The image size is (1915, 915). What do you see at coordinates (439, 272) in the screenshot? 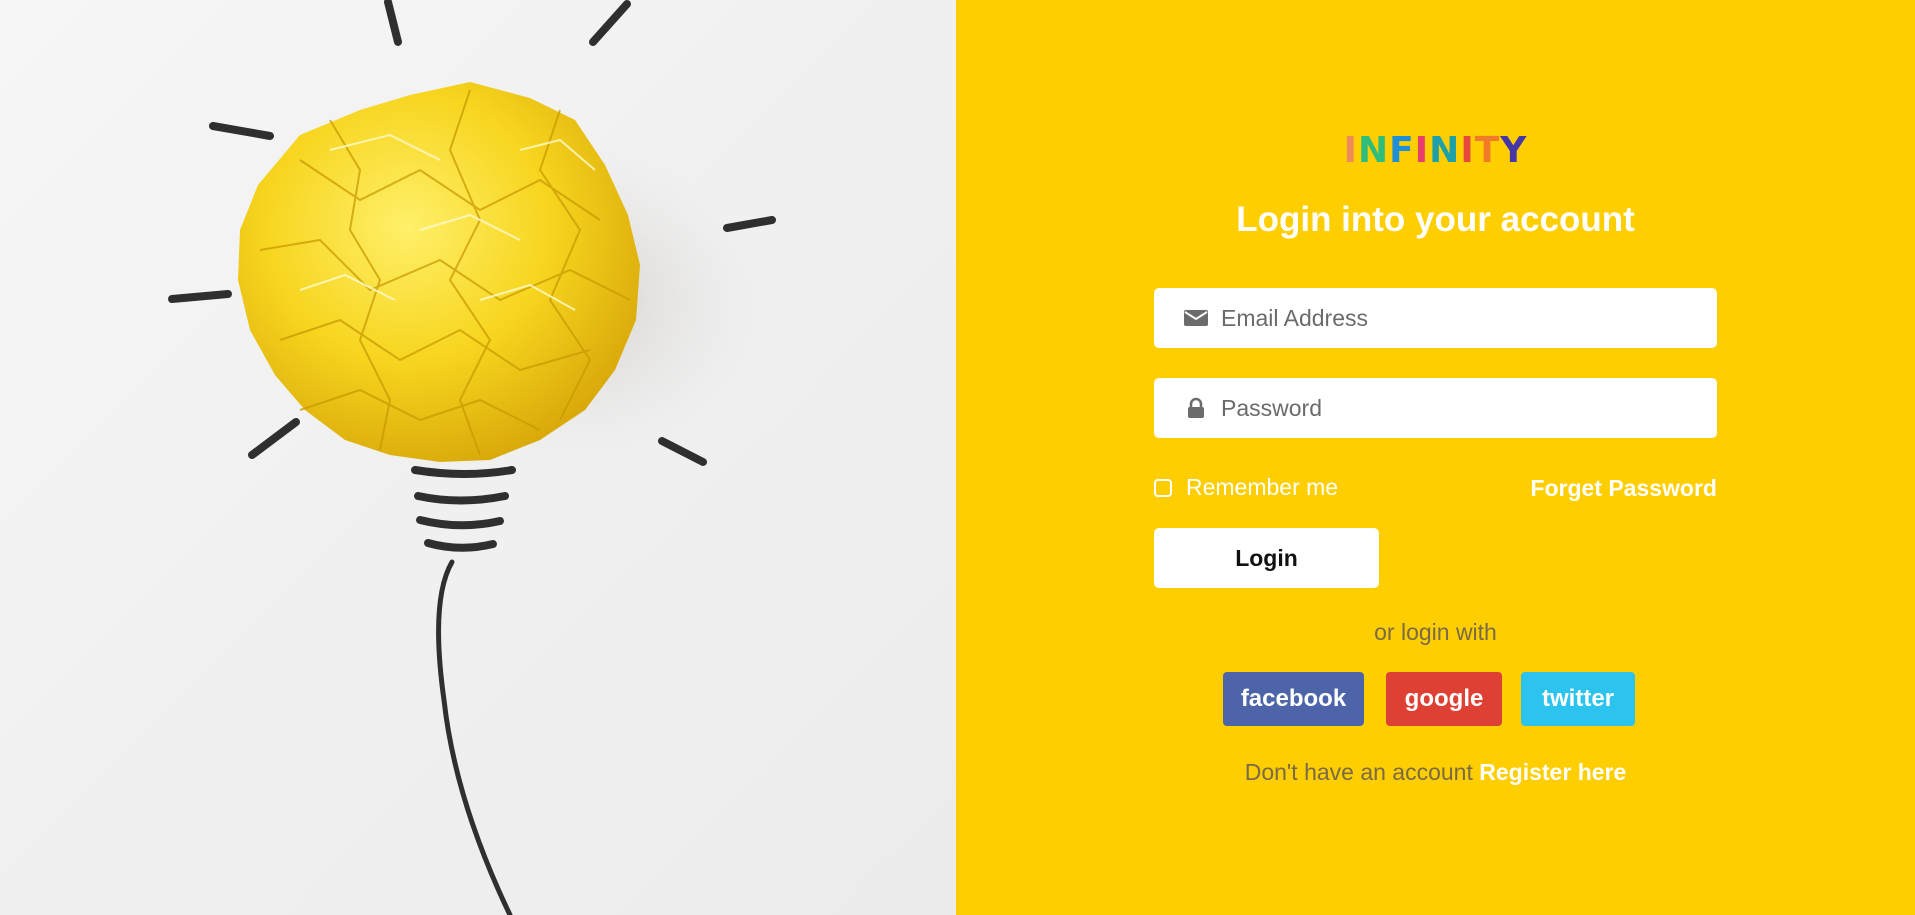
I see `paper-ball` at bounding box center [439, 272].